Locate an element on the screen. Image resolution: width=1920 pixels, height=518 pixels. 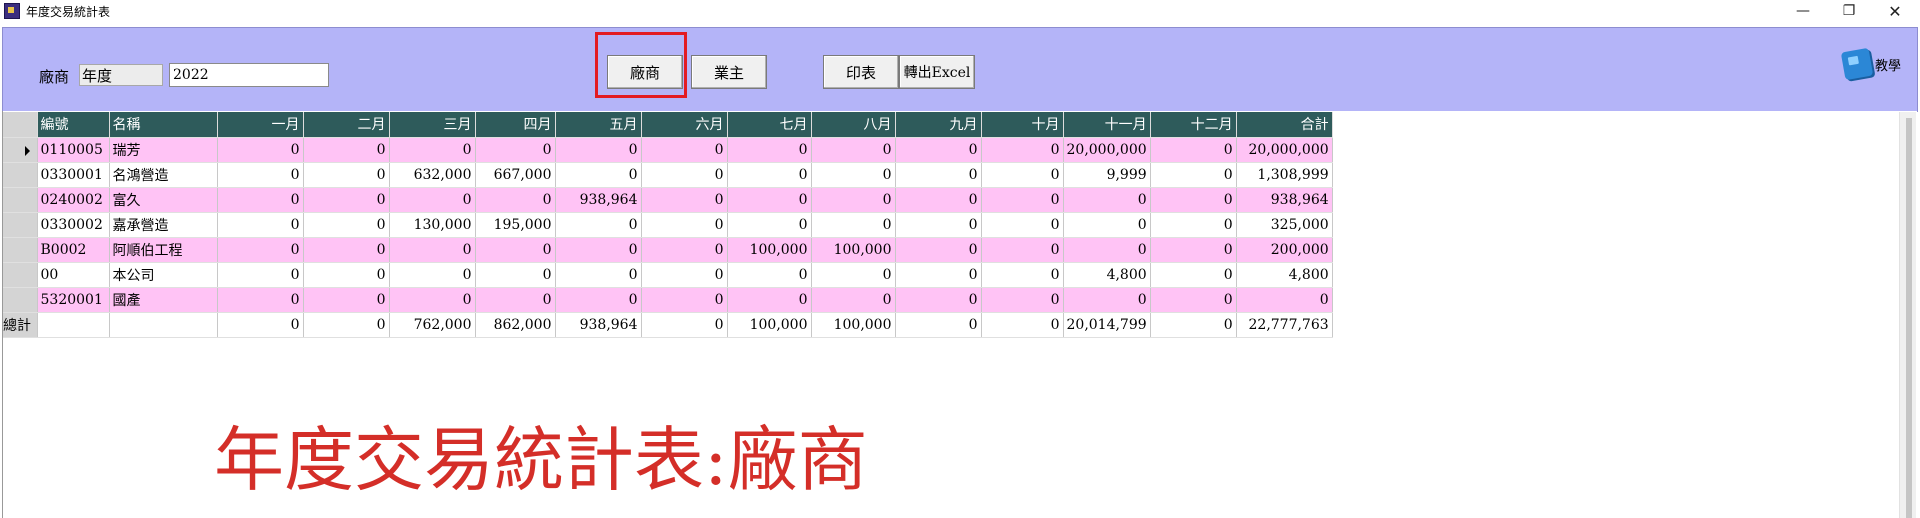
print-button: 印表 is located at coordinates (861, 72).